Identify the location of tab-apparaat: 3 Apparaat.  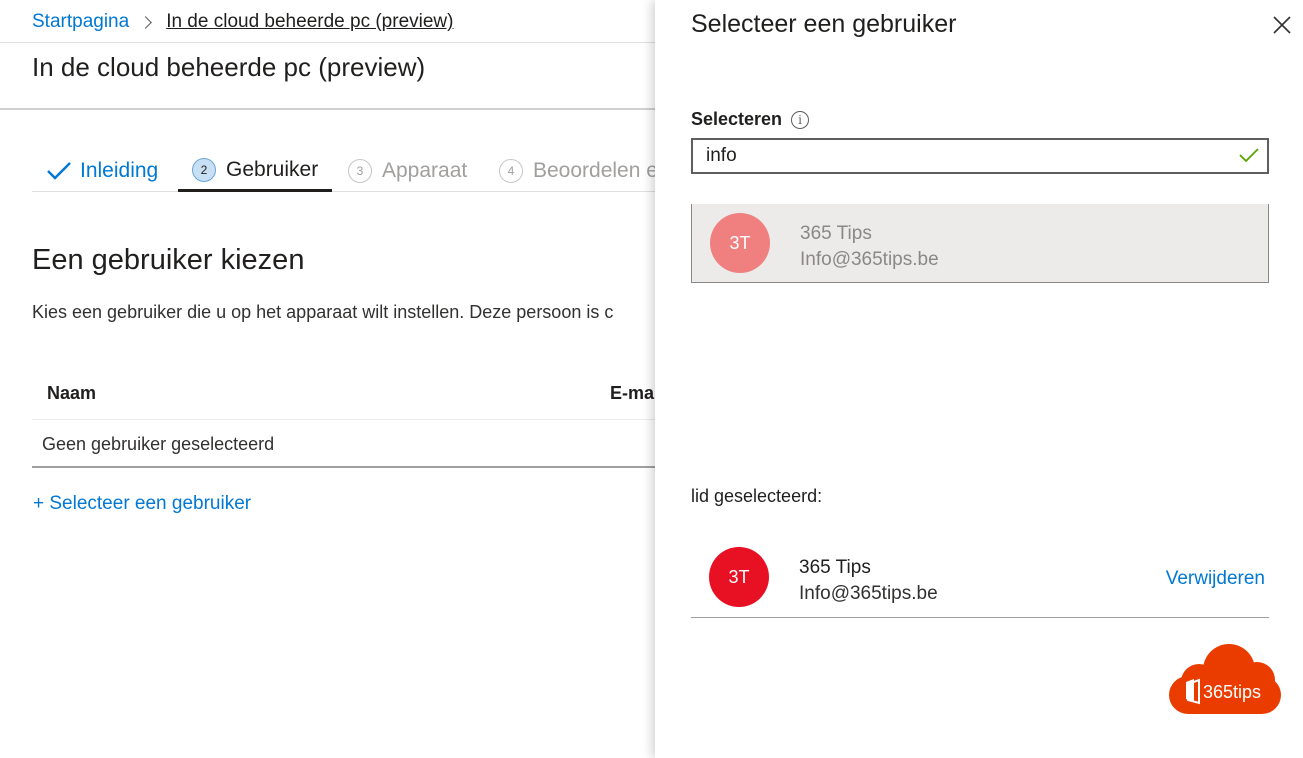
(407, 171).